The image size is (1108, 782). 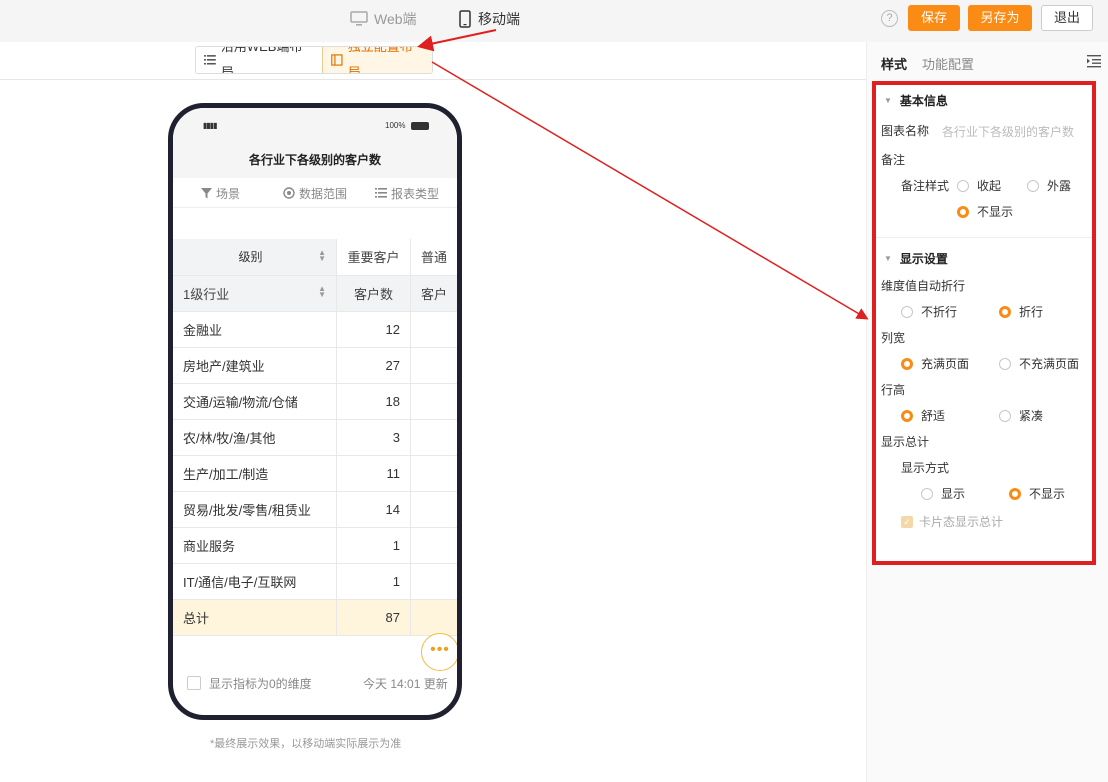 I want to click on basic-info-header: ▼ 基本信息, so click(x=916, y=100).